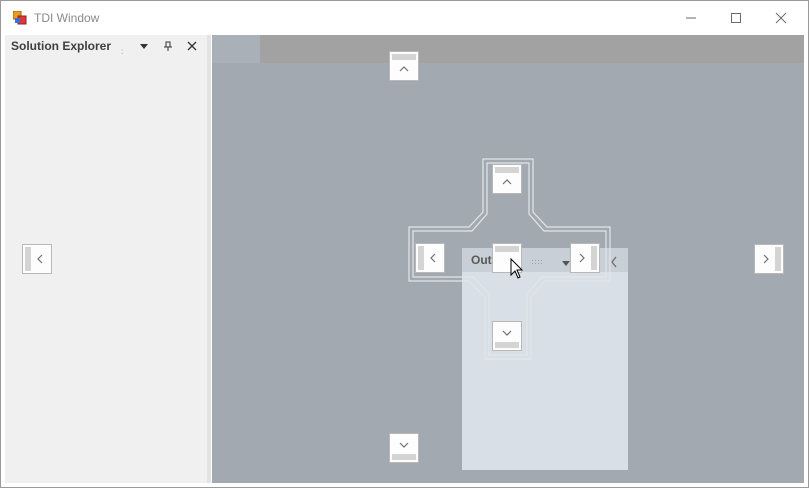  Describe the element at coordinates (508, 49) in the screenshot. I see `document-tab-strip` at that location.